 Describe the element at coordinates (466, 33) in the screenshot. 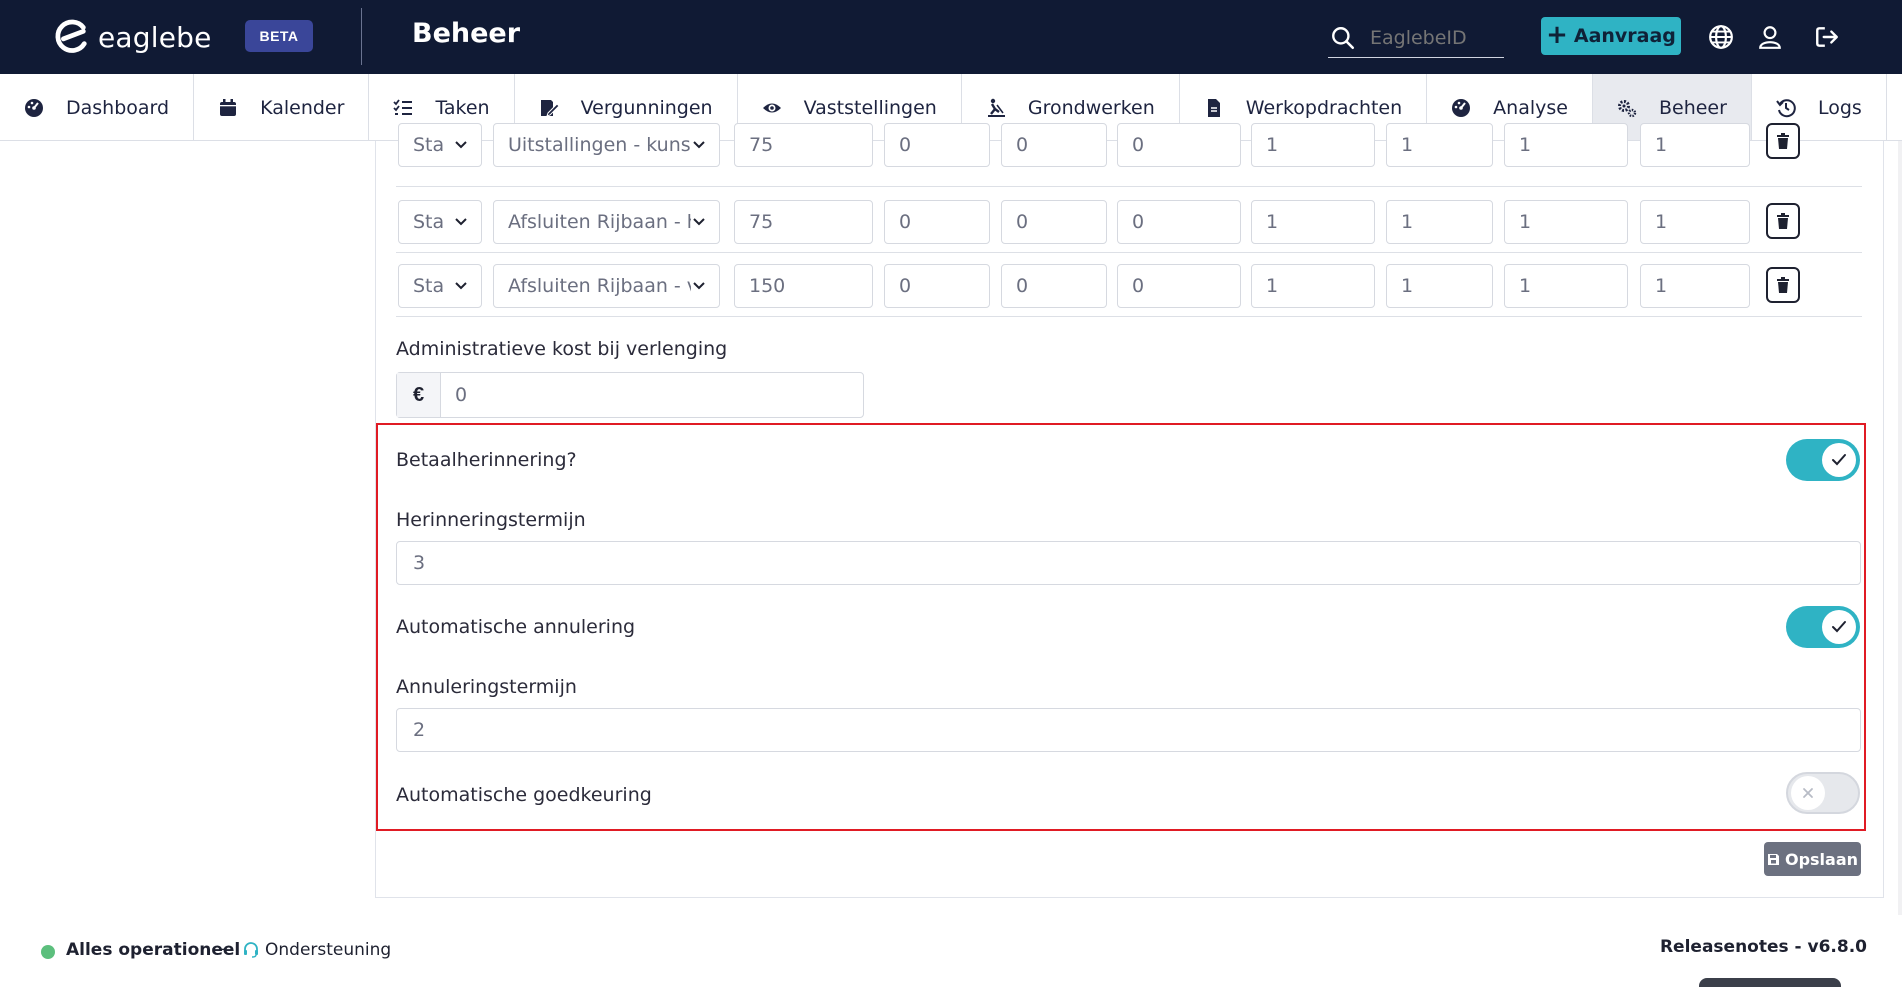

I see `page-title: Beheer` at that location.